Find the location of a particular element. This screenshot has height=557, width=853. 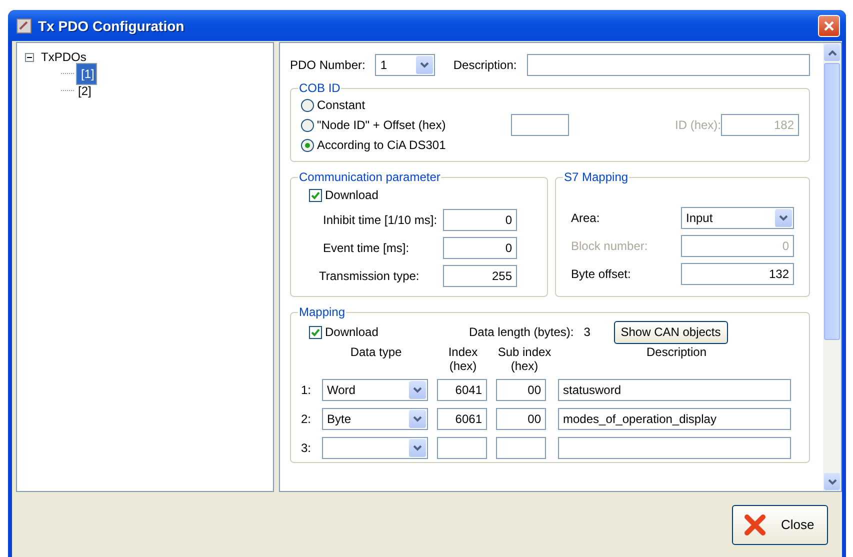

window-title: Tx PDO Configuration is located at coordinates (112, 26).